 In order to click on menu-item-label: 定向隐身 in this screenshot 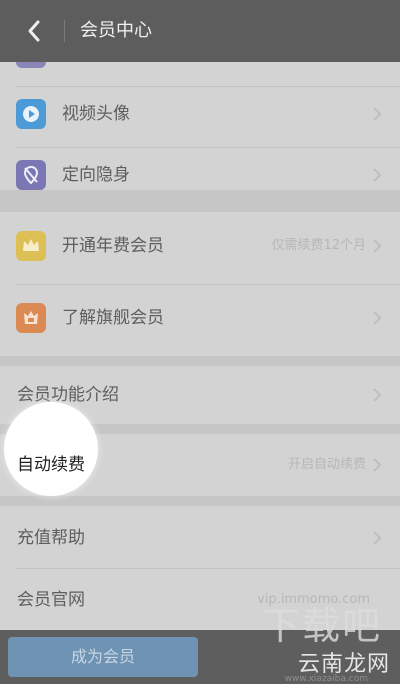, I will do `click(96, 175)`.